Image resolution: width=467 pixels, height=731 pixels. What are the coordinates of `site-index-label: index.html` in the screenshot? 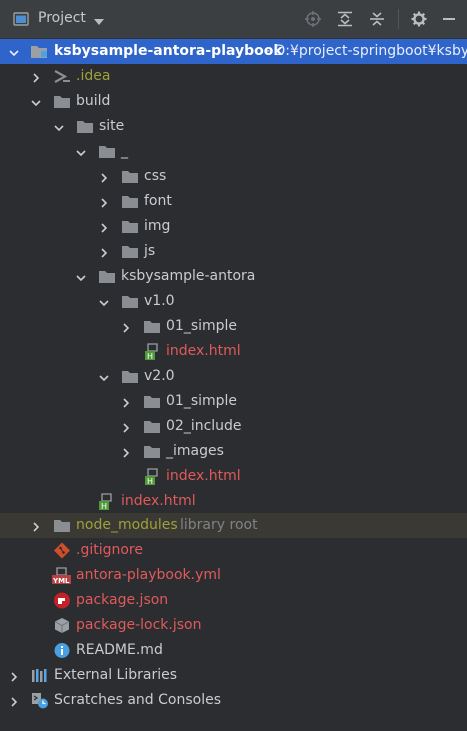 It's located at (158, 501).